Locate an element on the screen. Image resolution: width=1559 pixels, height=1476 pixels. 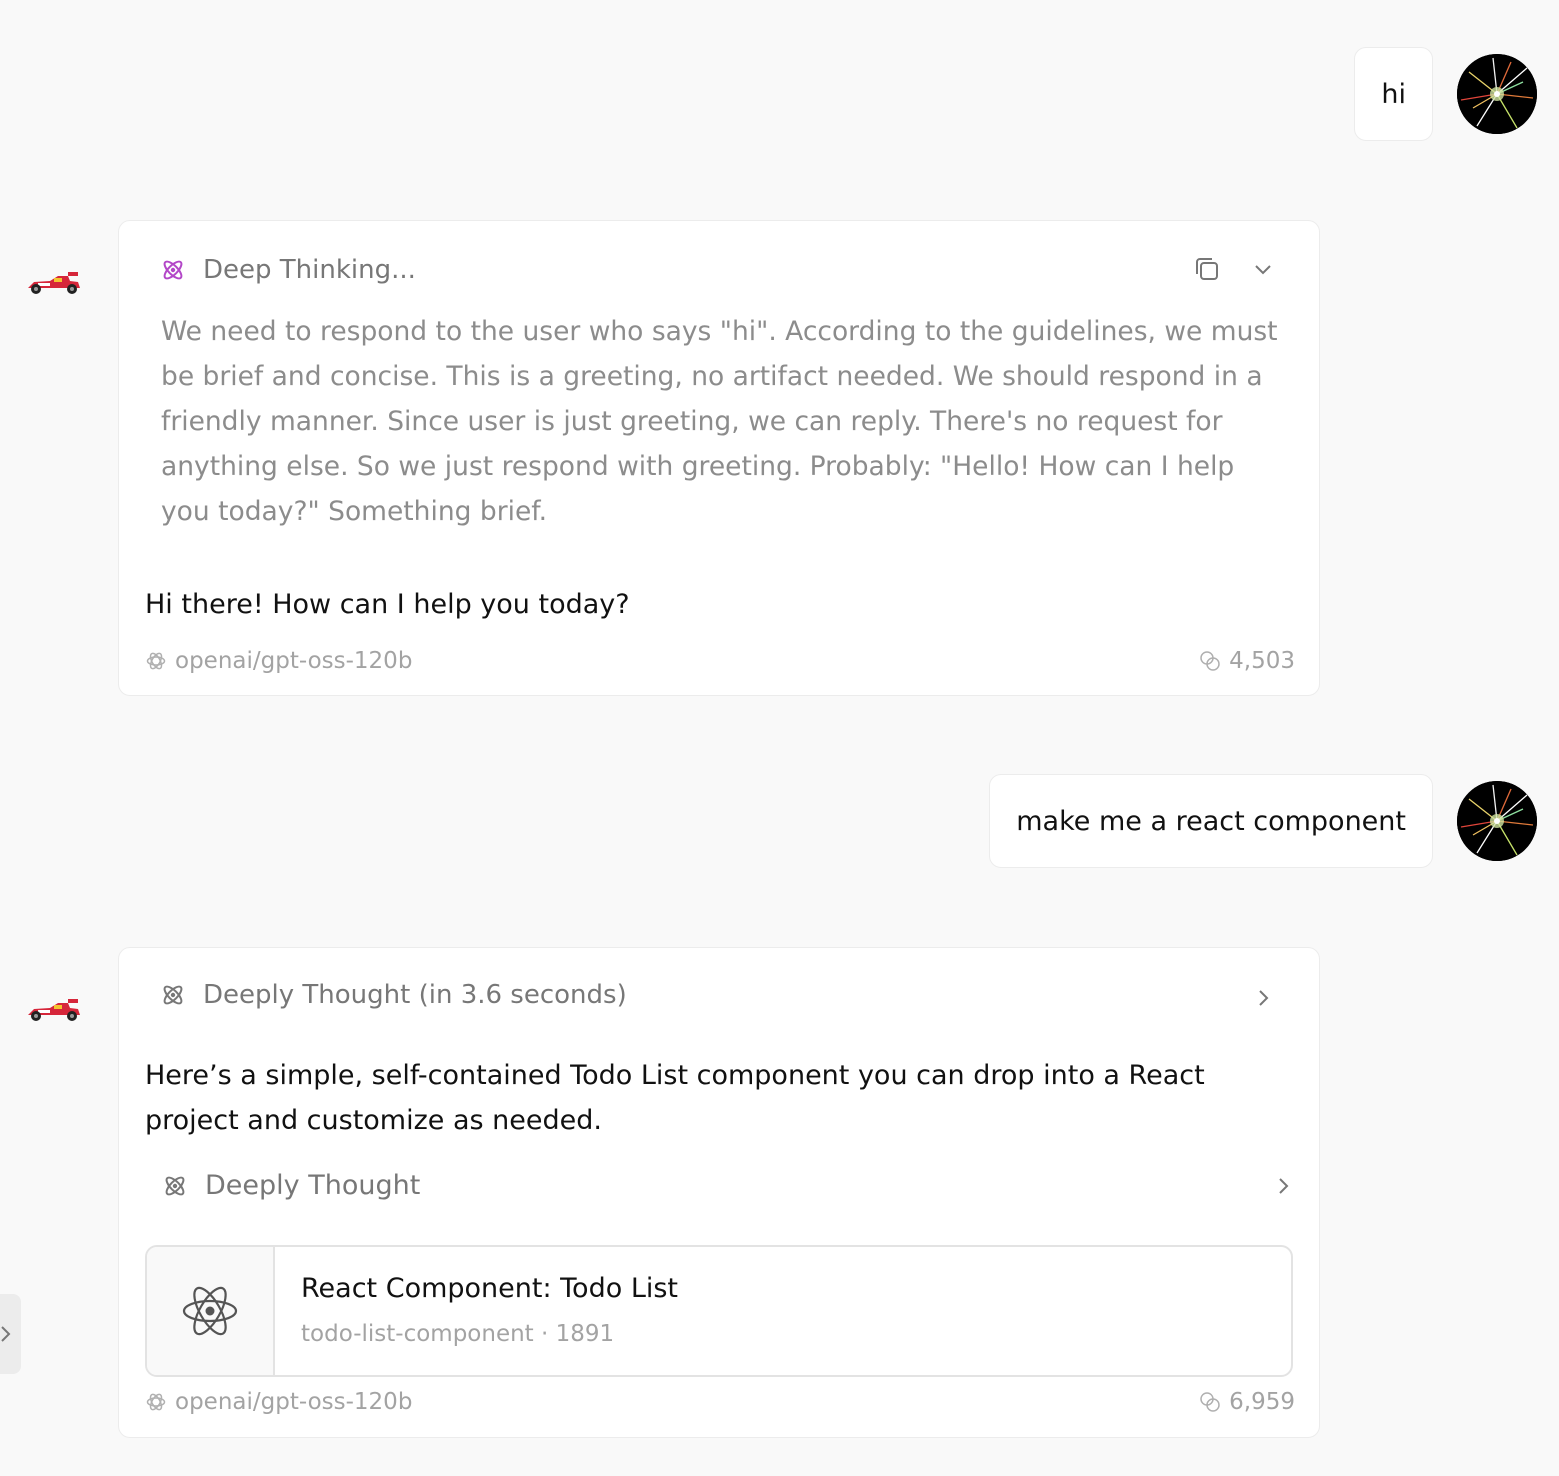
user-message-text: make me a react component is located at coordinates (1211, 821).